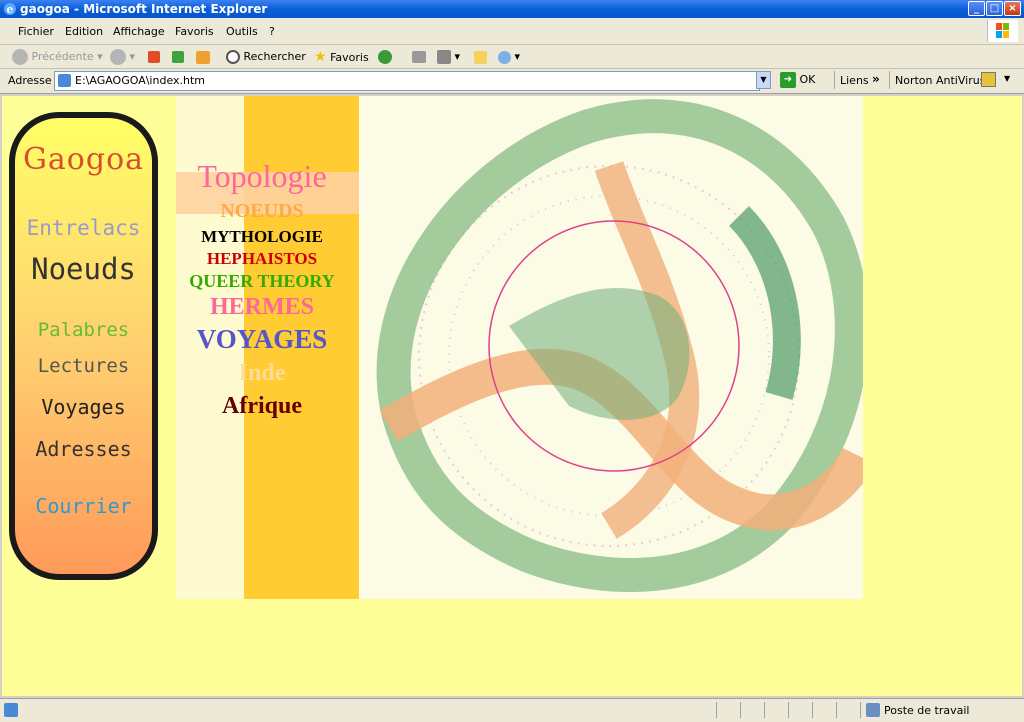 The image size is (1024, 722). Describe the element at coordinates (144, 9) in the screenshot. I see `window-title: gaogoa - Microsoft Internet Explorer` at that location.